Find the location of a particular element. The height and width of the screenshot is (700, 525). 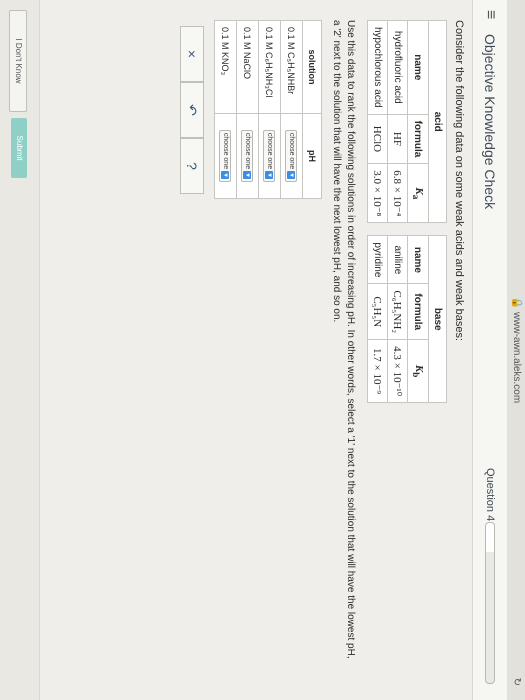

answer-actions: × ↶ ? is located at coordinates (191, 358).